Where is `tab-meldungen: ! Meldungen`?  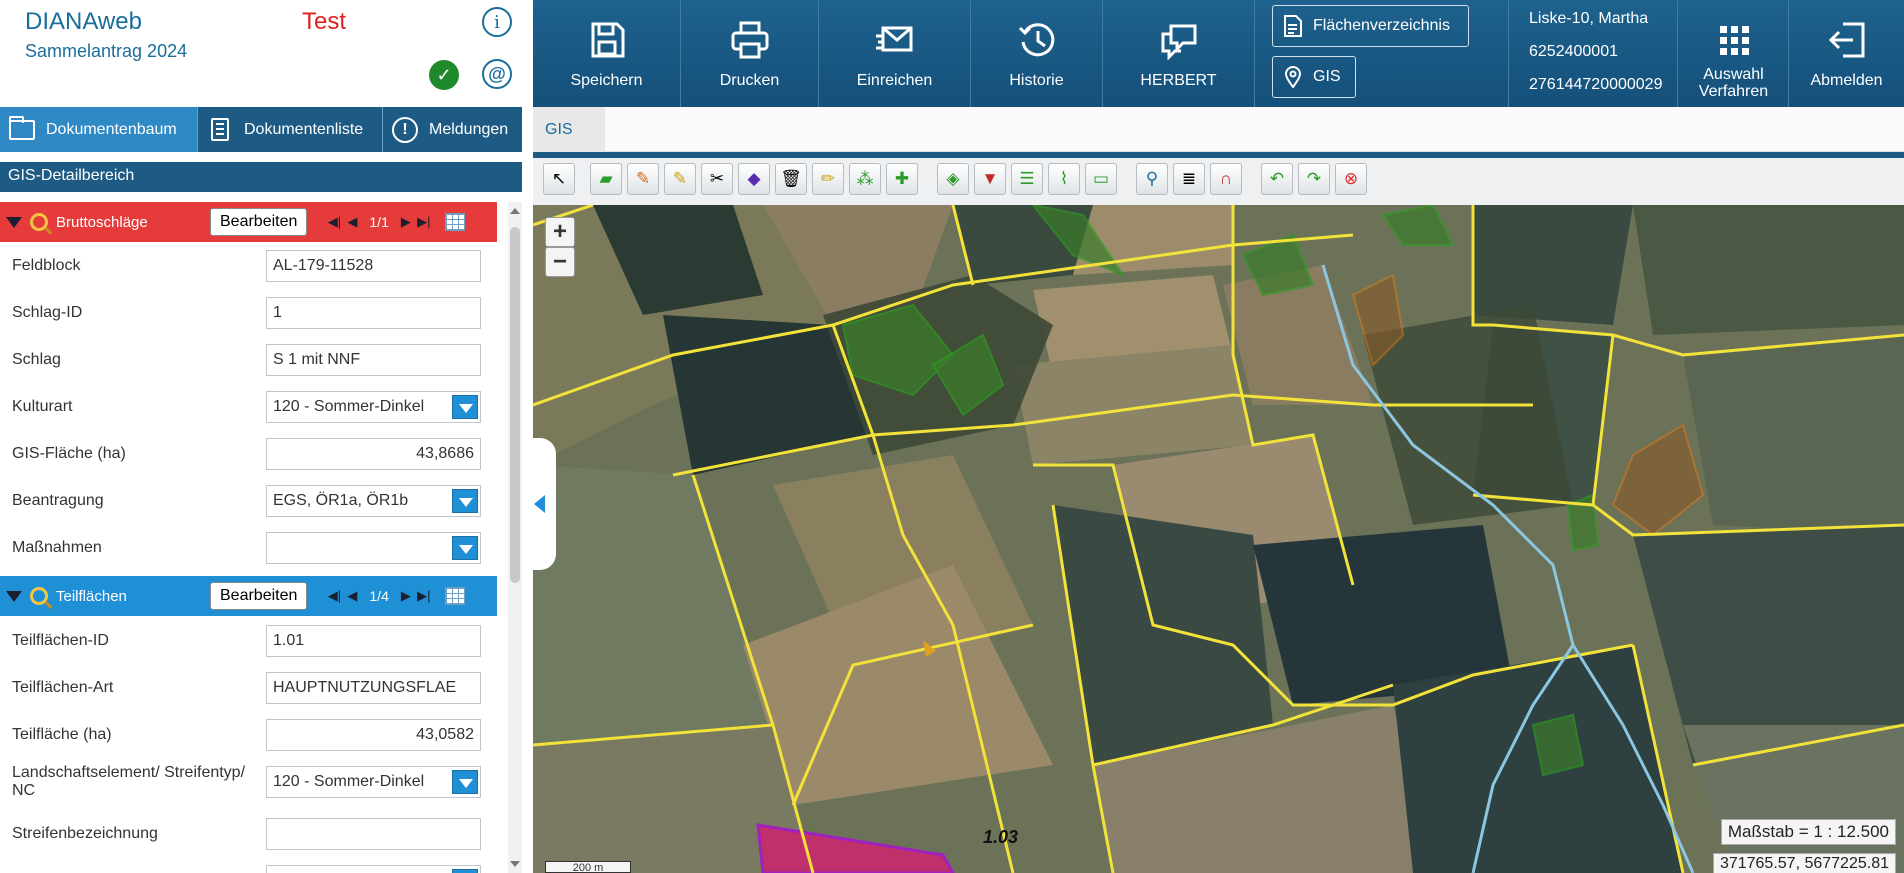
tab-meldungen: ! Meldungen is located at coordinates (452, 129).